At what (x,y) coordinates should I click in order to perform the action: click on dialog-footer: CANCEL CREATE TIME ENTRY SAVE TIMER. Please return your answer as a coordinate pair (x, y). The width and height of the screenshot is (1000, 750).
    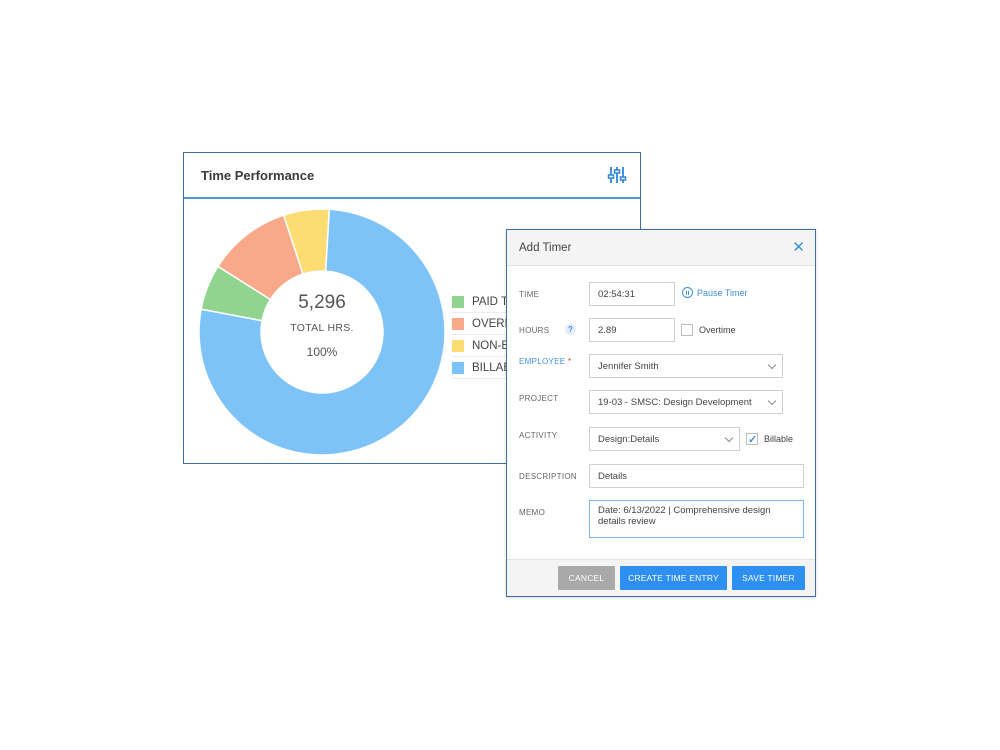
    Looking at the image, I should click on (661, 577).